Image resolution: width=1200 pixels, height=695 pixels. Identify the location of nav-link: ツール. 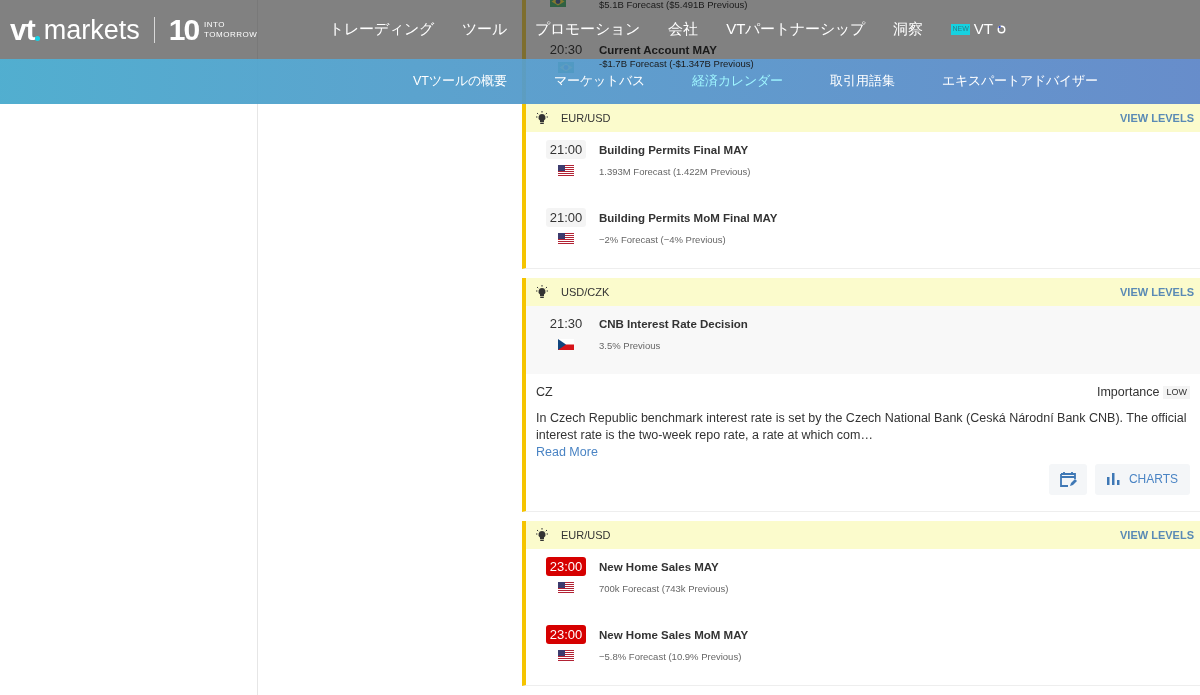
(485, 29).